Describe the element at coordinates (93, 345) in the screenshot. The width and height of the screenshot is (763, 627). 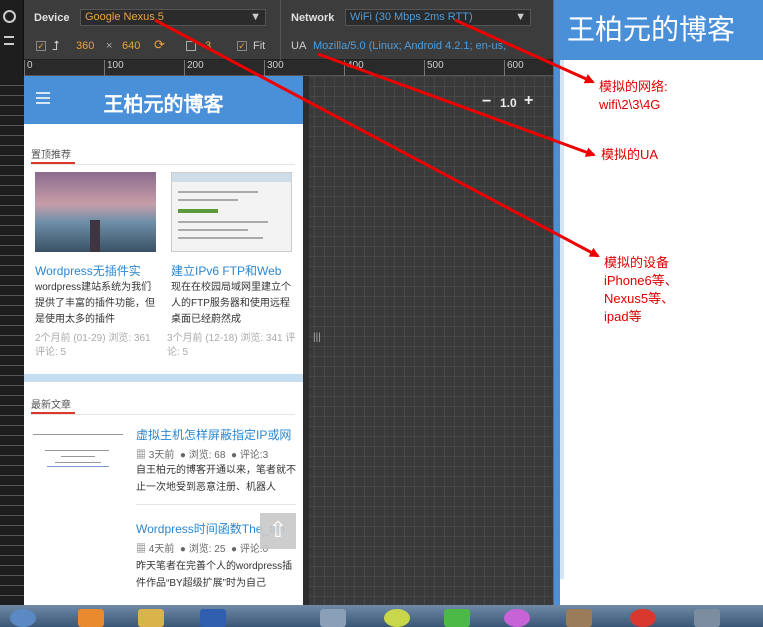
I see `post-meta: 2个月前 (01-29) 浏览: 361 评论: 5` at that location.